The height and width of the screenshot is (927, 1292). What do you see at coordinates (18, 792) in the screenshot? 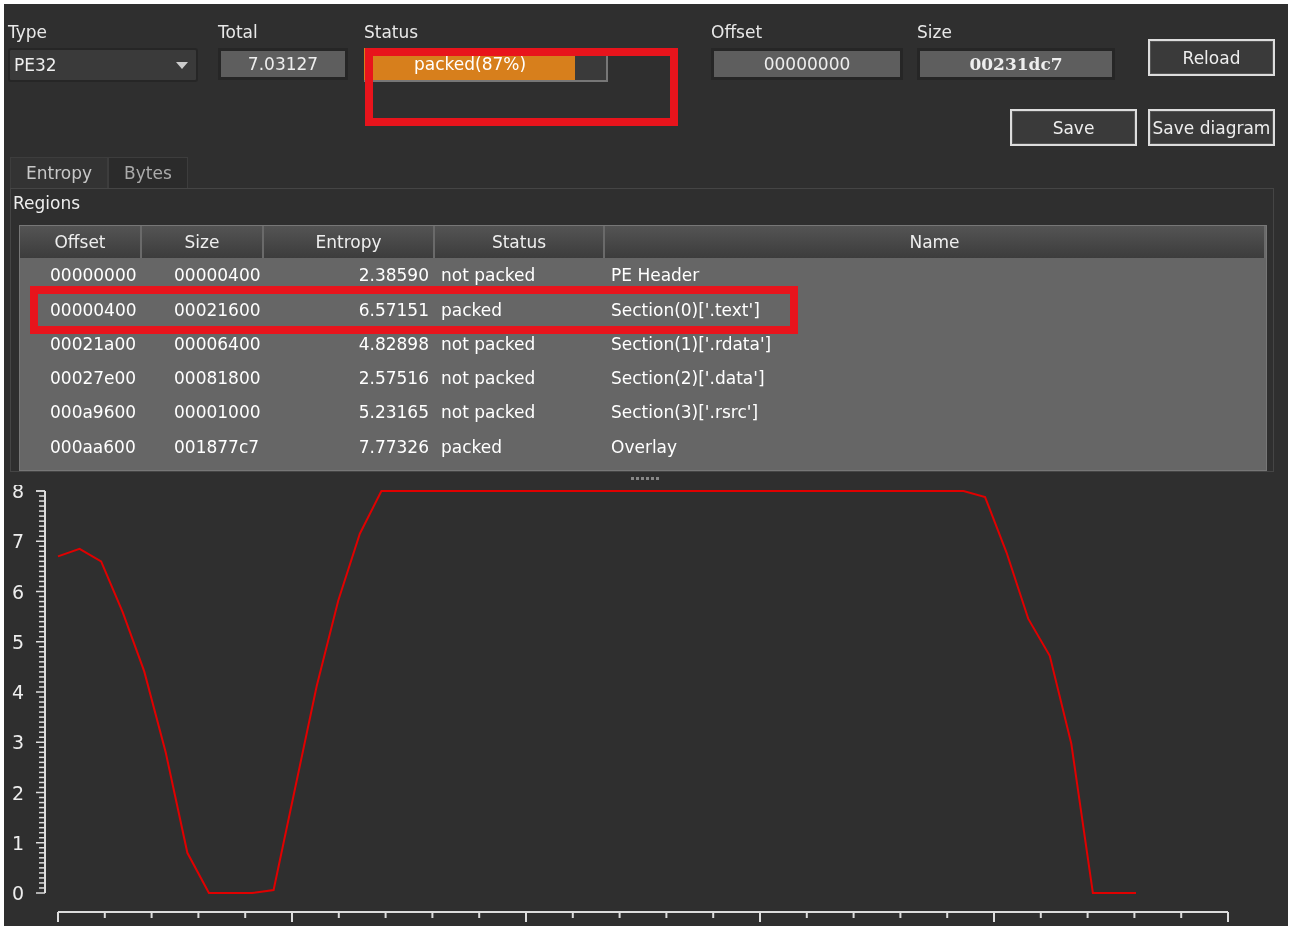
I see `y-tick-label: 2` at bounding box center [18, 792].